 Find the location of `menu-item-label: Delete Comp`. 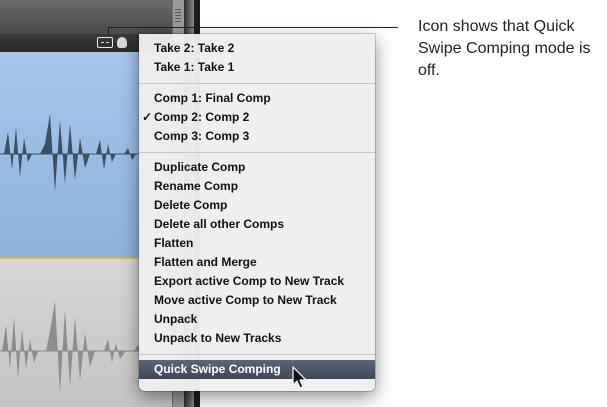

menu-item-label: Delete Comp is located at coordinates (191, 205).